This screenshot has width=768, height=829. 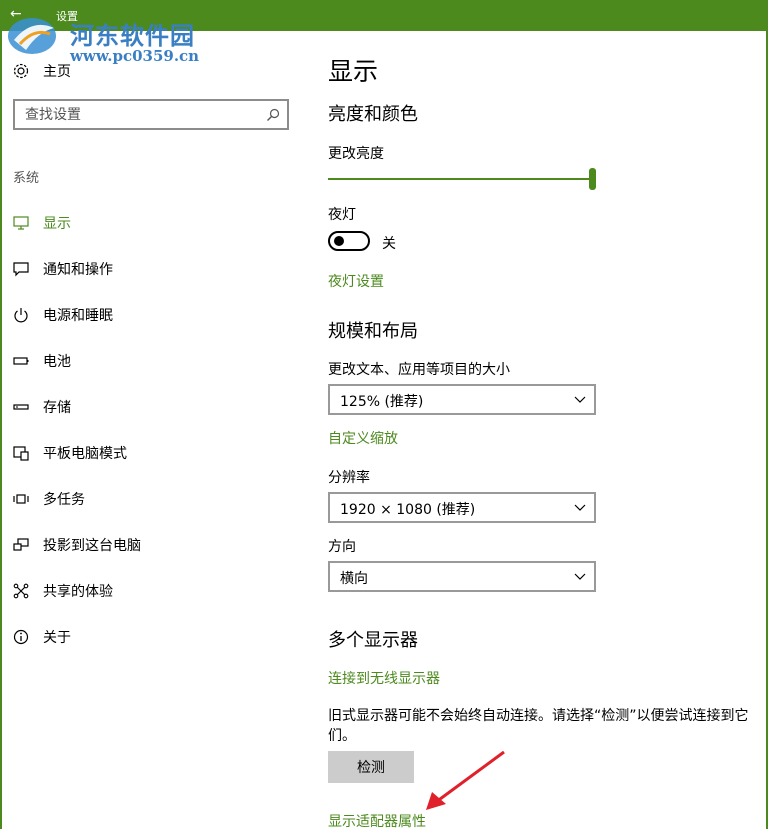 I want to click on resolution-dropdown: 1920 × 1080 (推荐), so click(x=462, y=507).